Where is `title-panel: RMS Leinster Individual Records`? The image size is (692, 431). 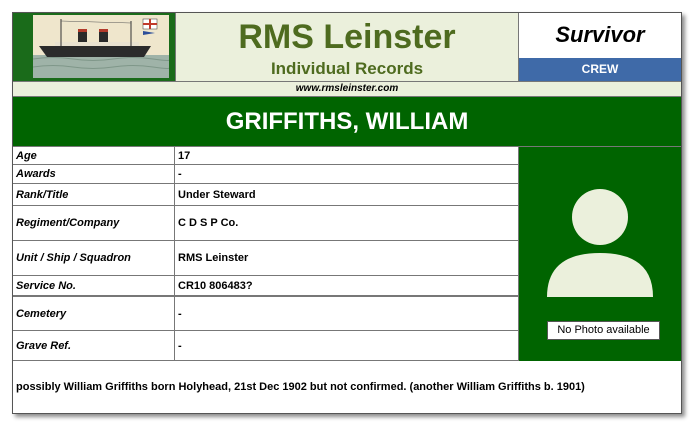
title-panel: RMS Leinster Individual Records is located at coordinates (347, 47).